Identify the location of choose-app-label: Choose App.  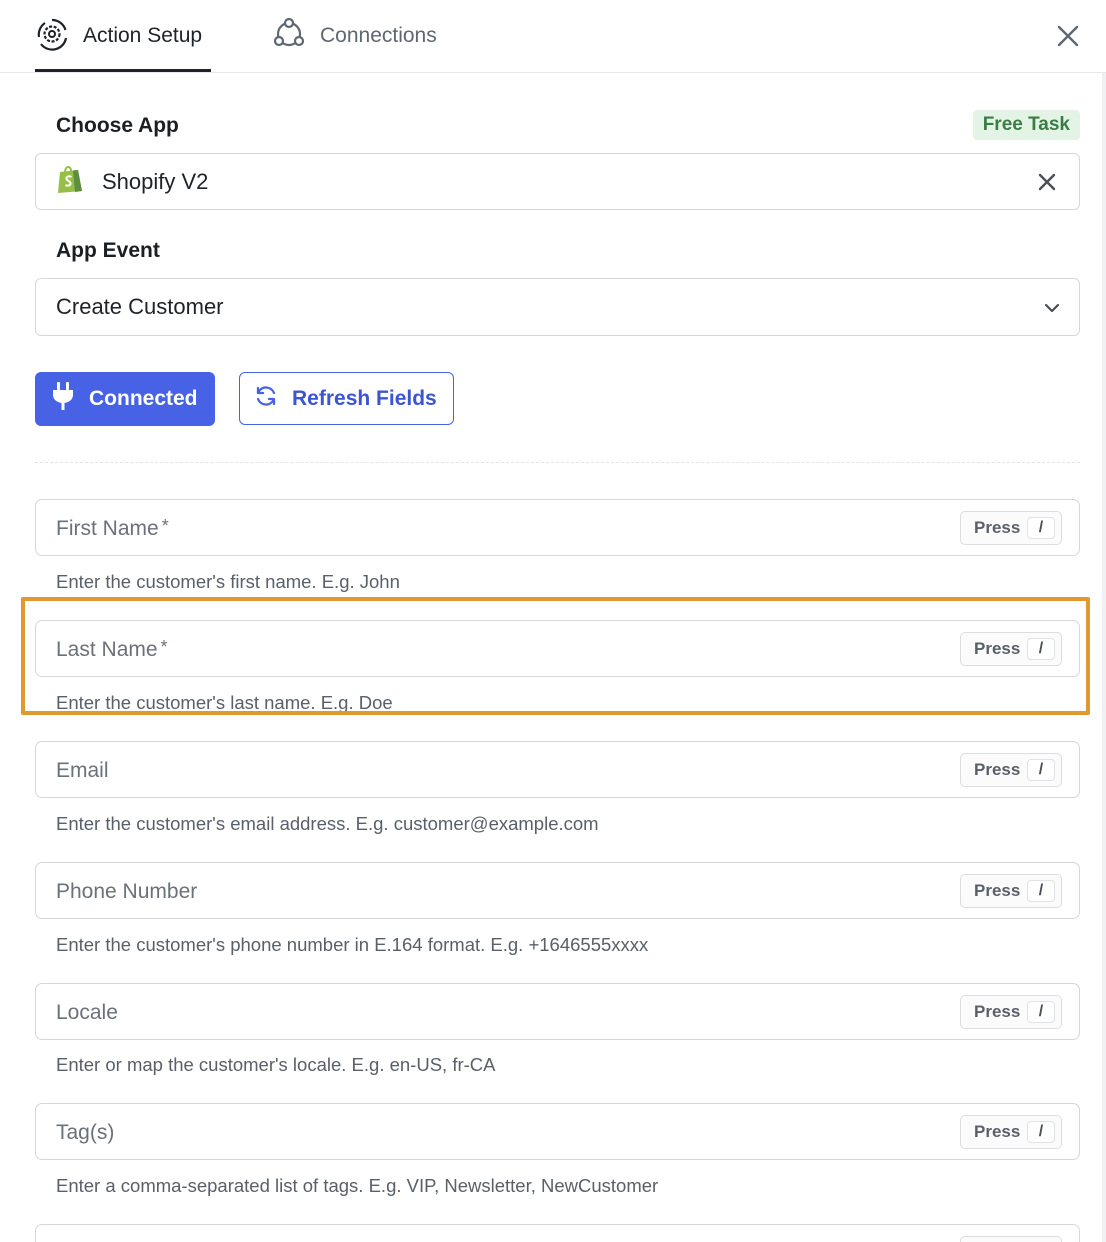
(117, 125).